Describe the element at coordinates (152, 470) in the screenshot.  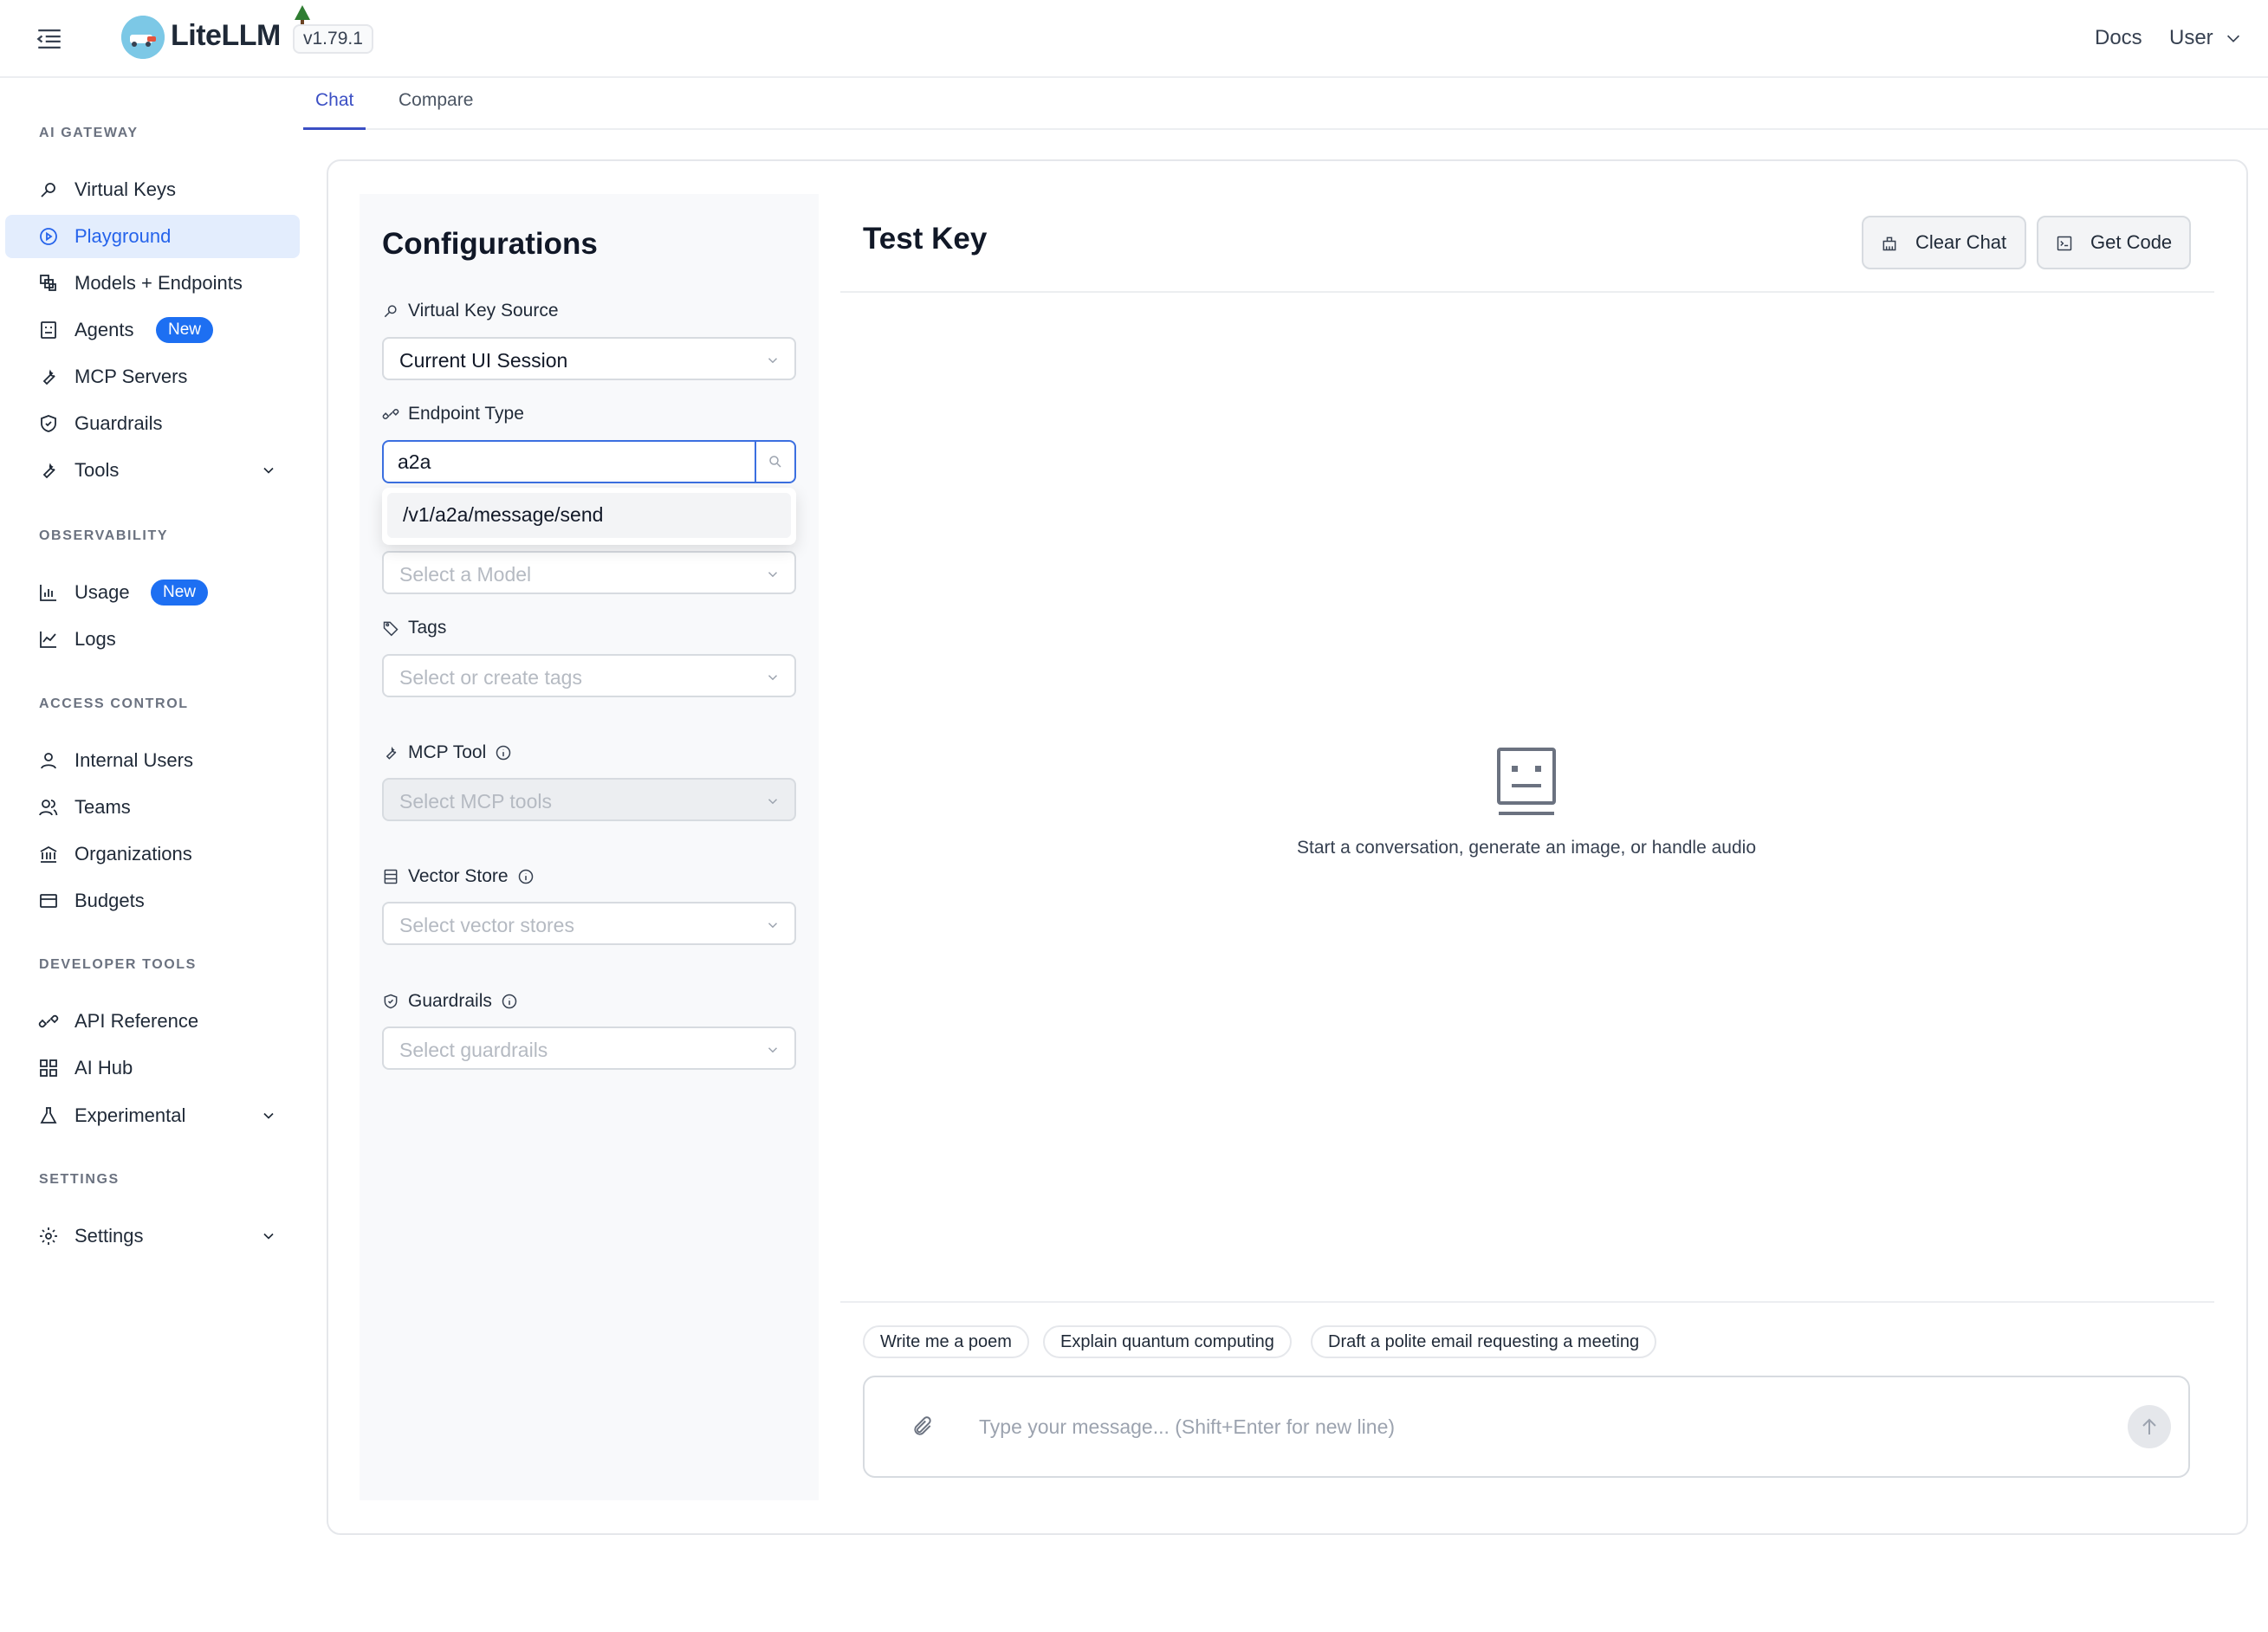
I see `sidebar-item-tools: Tools` at that location.